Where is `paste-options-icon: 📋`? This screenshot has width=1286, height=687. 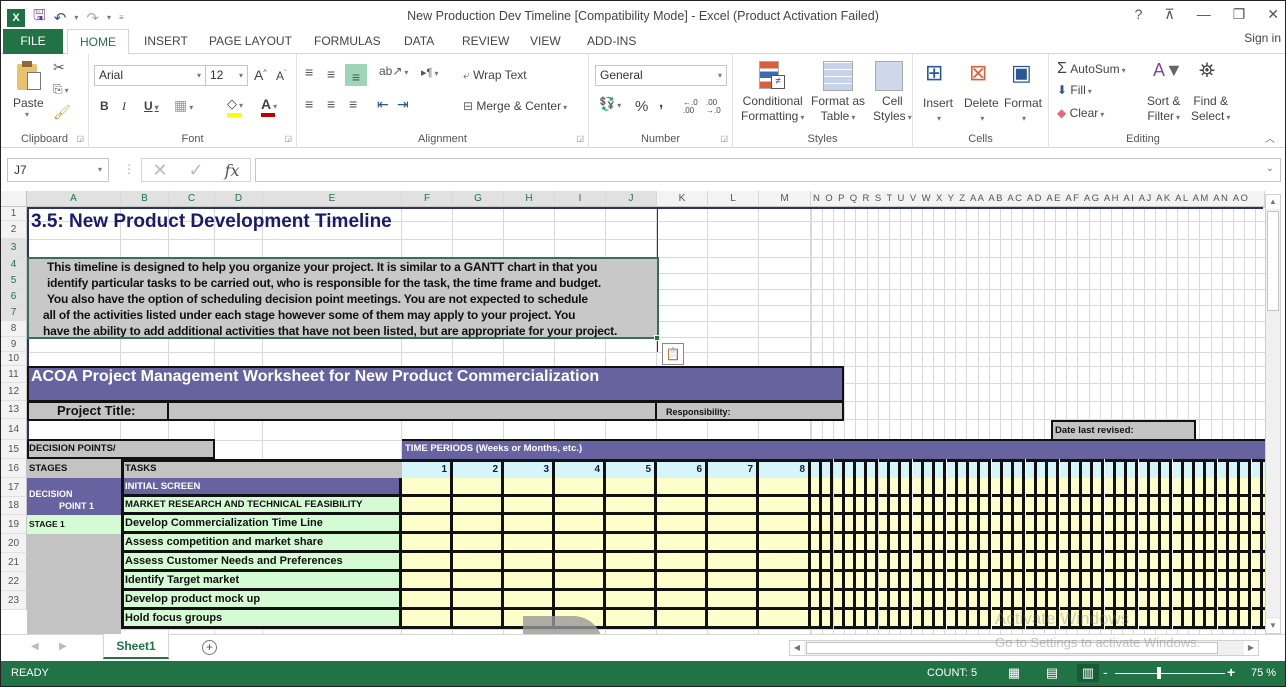 paste-options-icon: 📋 is located at coordinates (673, 354).